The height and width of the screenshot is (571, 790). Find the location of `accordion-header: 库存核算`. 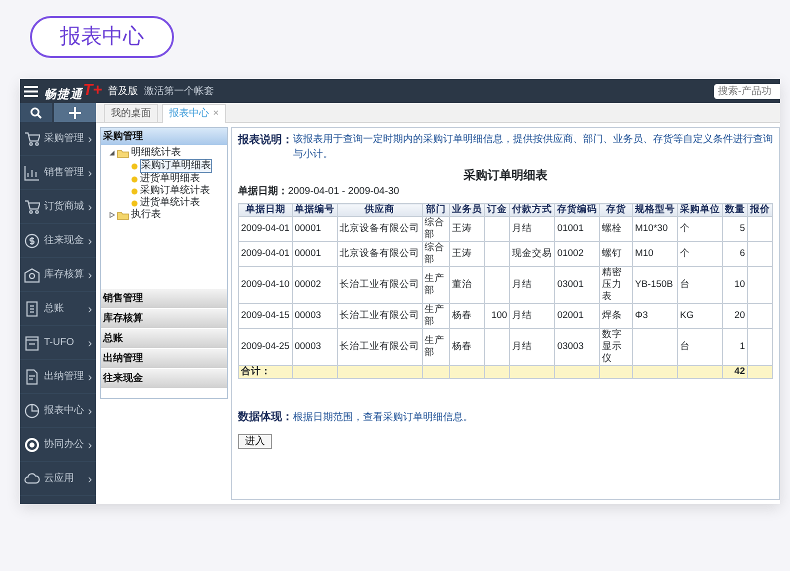

accordion-header: 库存核算 is located at coordinates (164, 318).